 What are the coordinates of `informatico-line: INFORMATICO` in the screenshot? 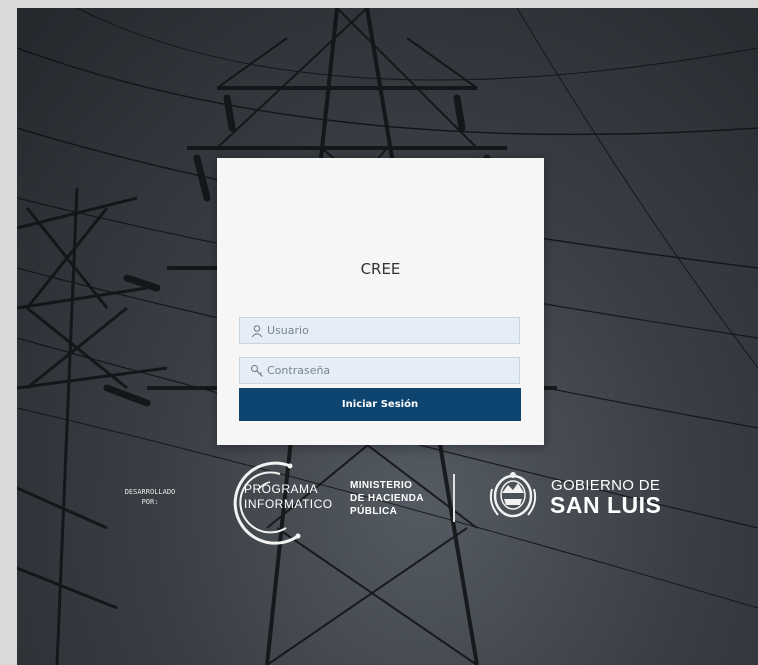 It's located at (288, 504).